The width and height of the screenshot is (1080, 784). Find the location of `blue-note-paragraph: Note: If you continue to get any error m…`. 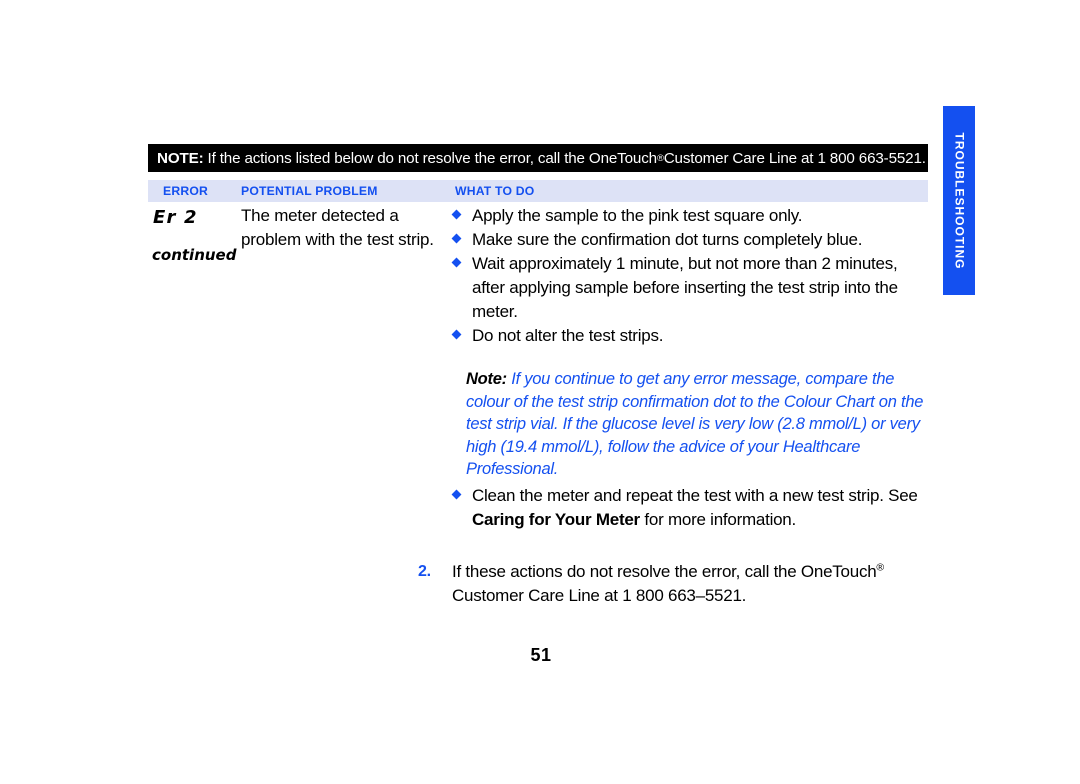

blue-note-paragraph: Note: If you continue to get any error m… is located at coordinates (701, 424).